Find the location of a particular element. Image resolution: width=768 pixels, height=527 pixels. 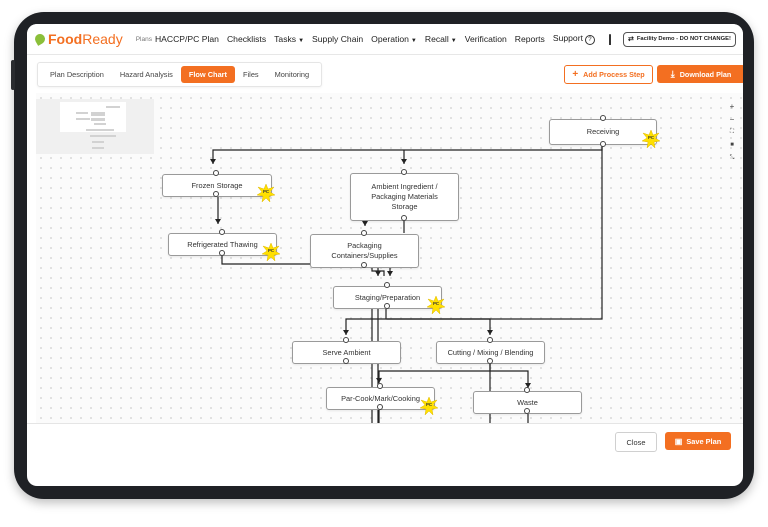

node-label: Waste is located at coordinates (527, 402).